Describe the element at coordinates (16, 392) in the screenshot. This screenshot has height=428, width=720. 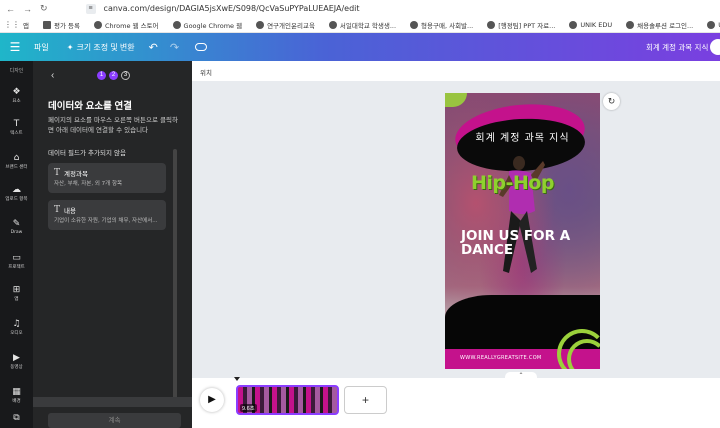
I see `background-icon: ▦` at that location.